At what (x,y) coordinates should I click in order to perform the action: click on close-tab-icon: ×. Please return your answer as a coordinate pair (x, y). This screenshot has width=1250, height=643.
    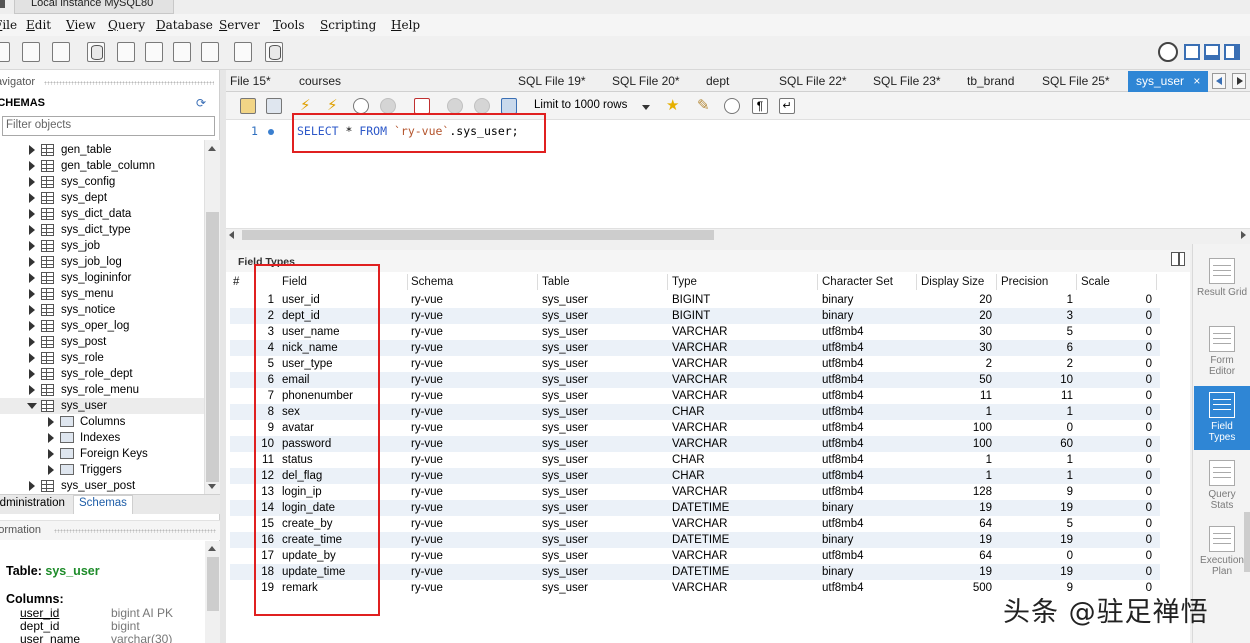
    Looking at the image, I should click on (1196, 81).